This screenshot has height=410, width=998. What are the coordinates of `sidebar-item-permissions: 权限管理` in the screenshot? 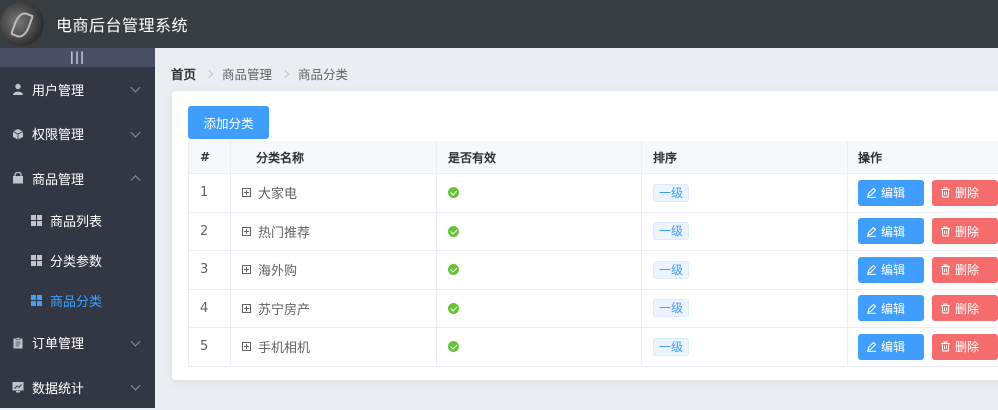 It's located at (77, 134).